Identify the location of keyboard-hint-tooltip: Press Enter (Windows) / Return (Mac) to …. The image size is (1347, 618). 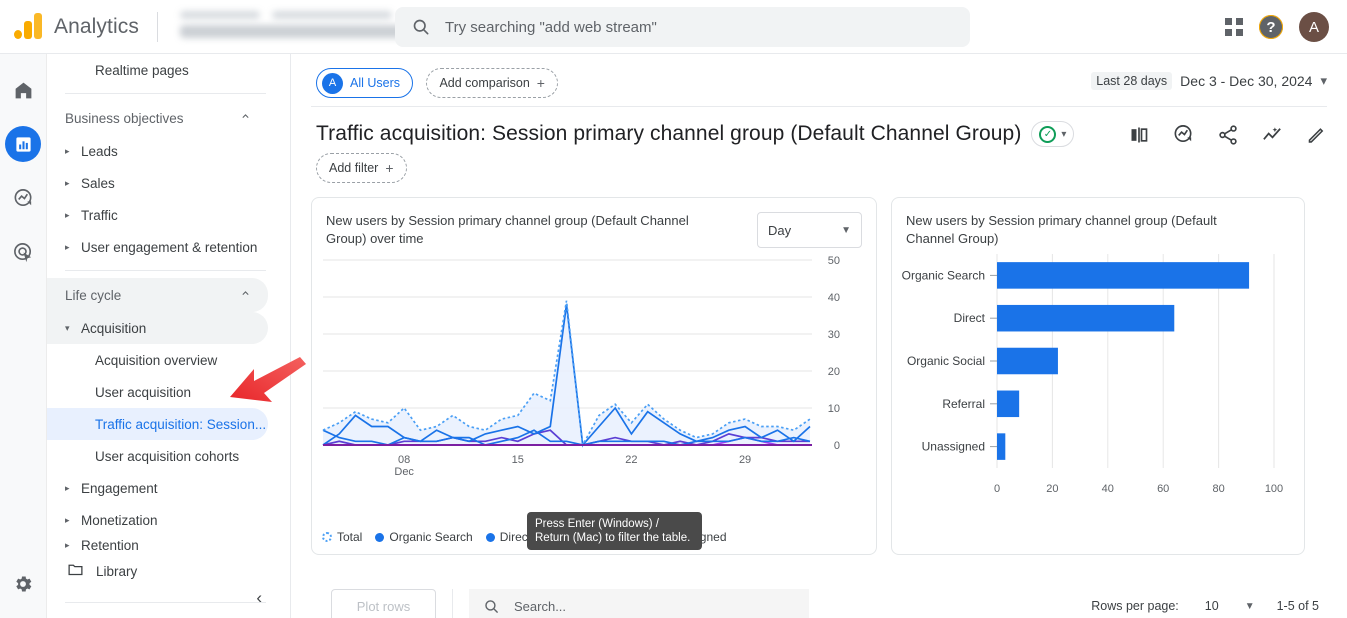
(614, 531).